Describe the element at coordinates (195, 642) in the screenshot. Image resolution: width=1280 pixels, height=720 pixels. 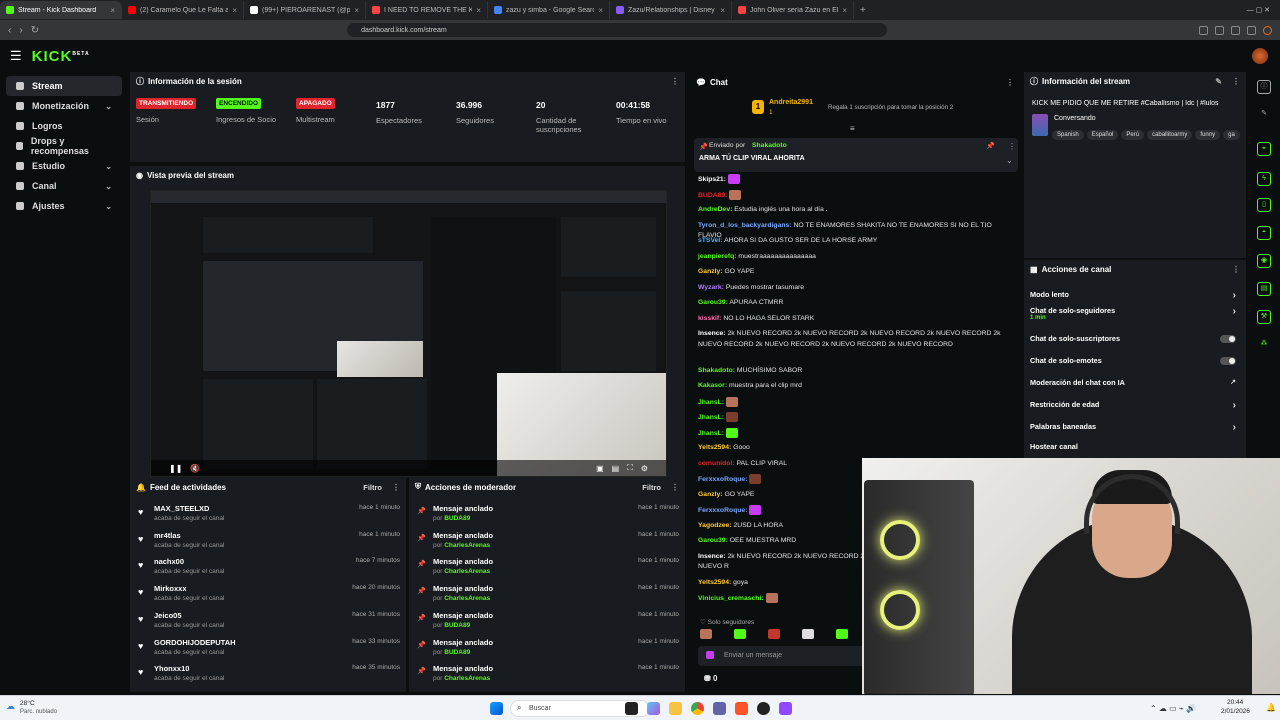
I see `activity-username: GORDOHIJODEPUTAH` at that location.